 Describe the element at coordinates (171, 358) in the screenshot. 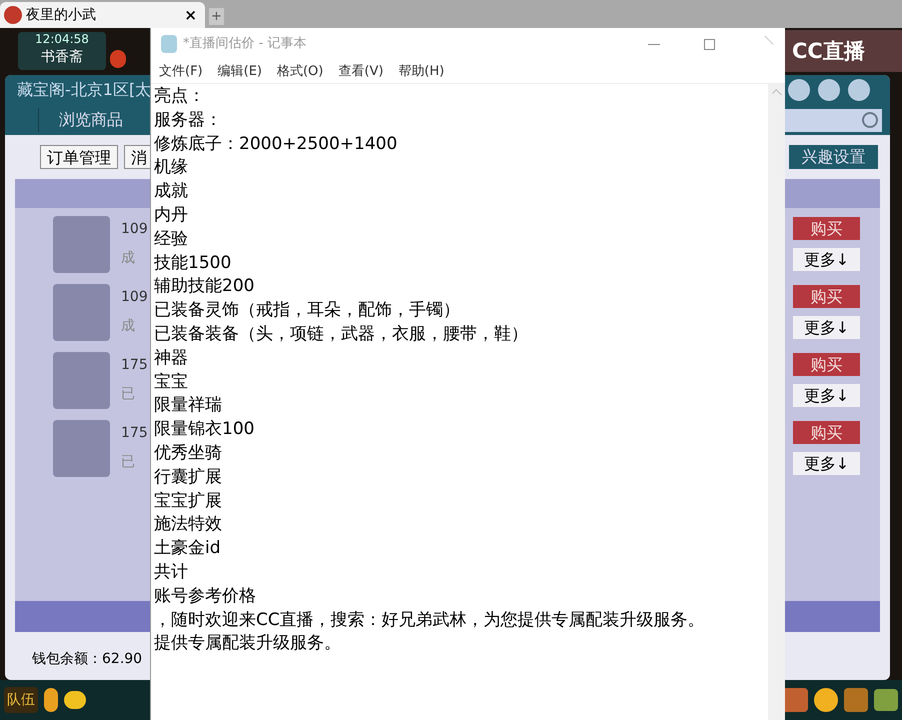

I see `text-line: 神器` at that location.